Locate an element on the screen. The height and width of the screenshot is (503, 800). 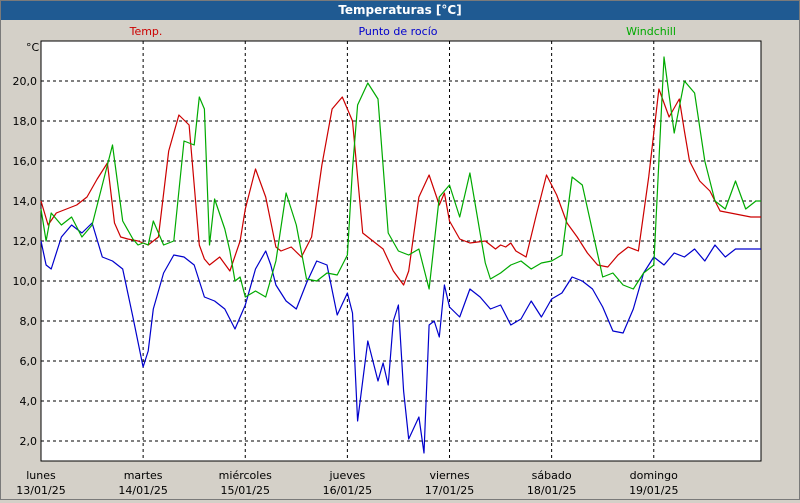
x-tick-weekday: martes is located at coordinates (143, 475).